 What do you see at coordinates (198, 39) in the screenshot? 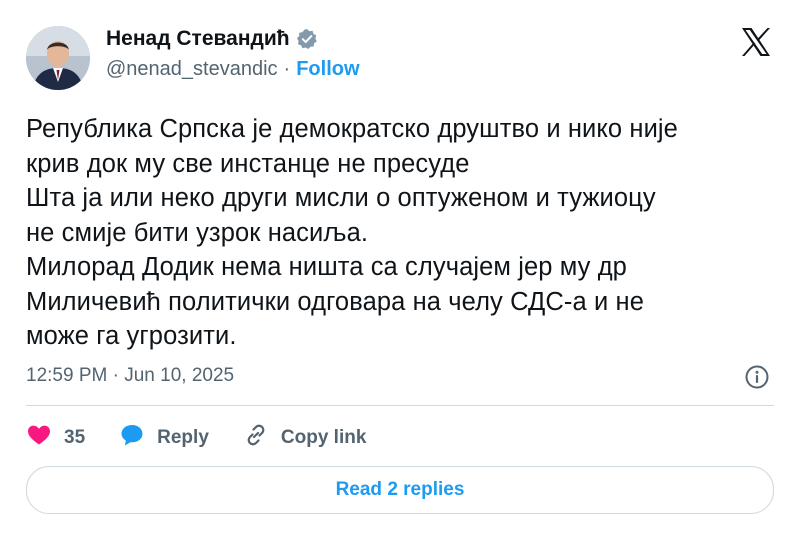
I see `author-name: Ненад Стевандић` at bounding box center [198, 39].